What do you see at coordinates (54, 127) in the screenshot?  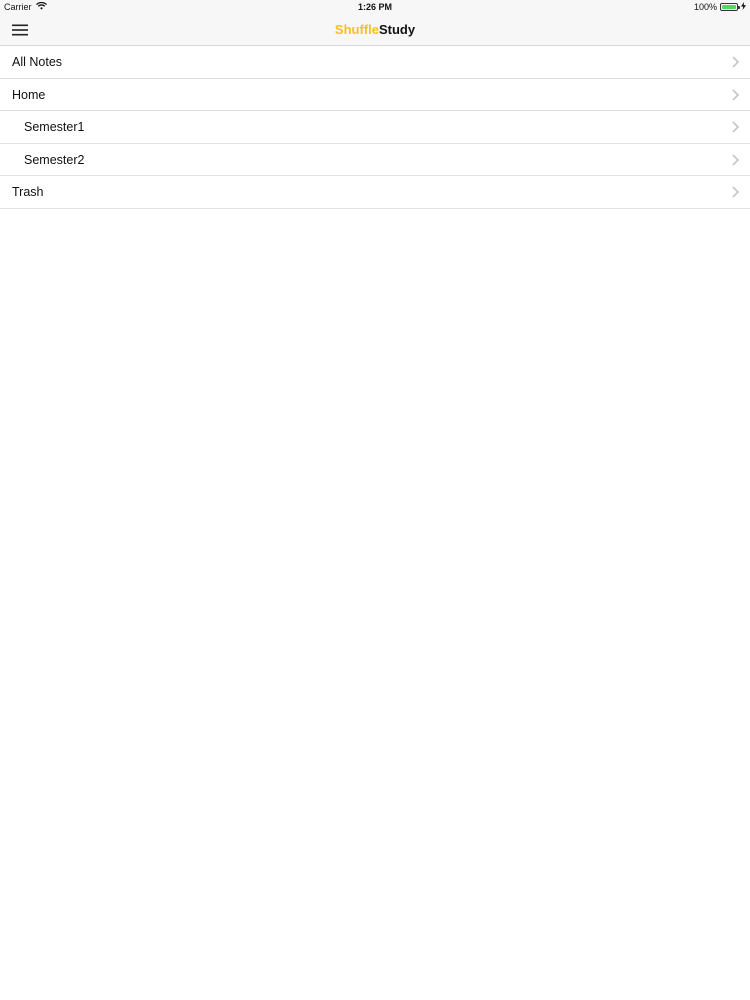 I see `list-item-label: Semester1` at bounding box center [54, 127].